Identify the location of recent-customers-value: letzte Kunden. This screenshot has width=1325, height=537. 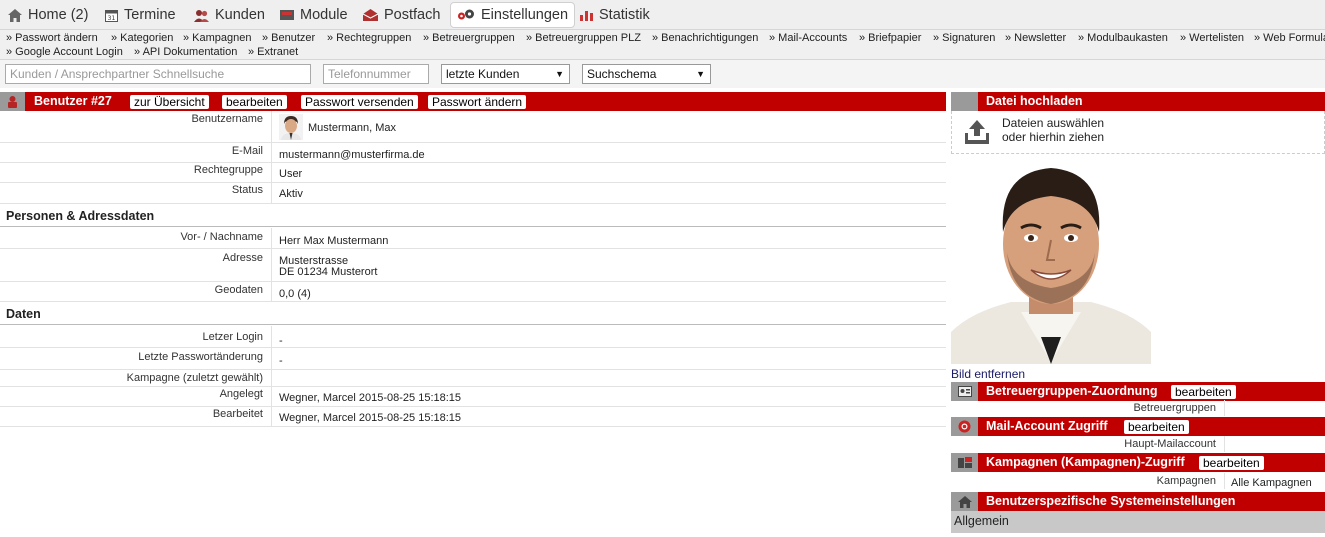
(483, 74).